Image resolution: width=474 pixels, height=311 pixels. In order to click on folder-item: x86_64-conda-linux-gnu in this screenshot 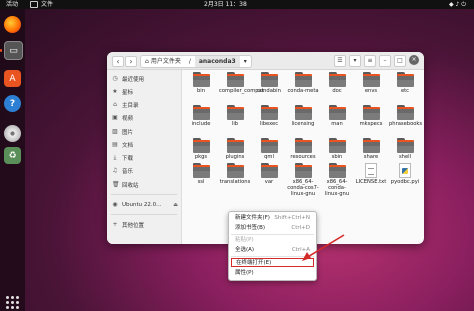, I will do `click(337, 180)`.